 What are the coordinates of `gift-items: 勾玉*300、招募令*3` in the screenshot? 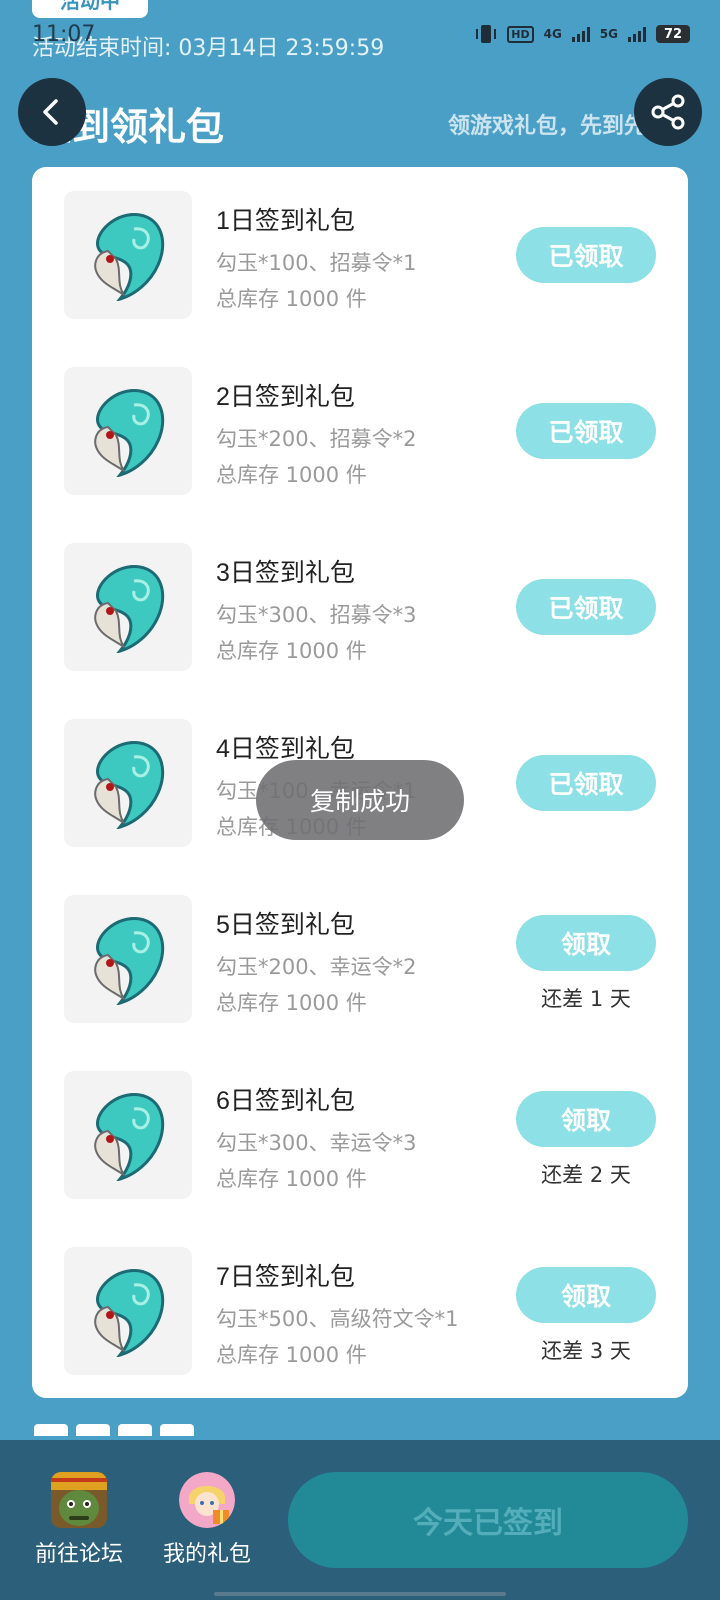 It's located at (316, 615).